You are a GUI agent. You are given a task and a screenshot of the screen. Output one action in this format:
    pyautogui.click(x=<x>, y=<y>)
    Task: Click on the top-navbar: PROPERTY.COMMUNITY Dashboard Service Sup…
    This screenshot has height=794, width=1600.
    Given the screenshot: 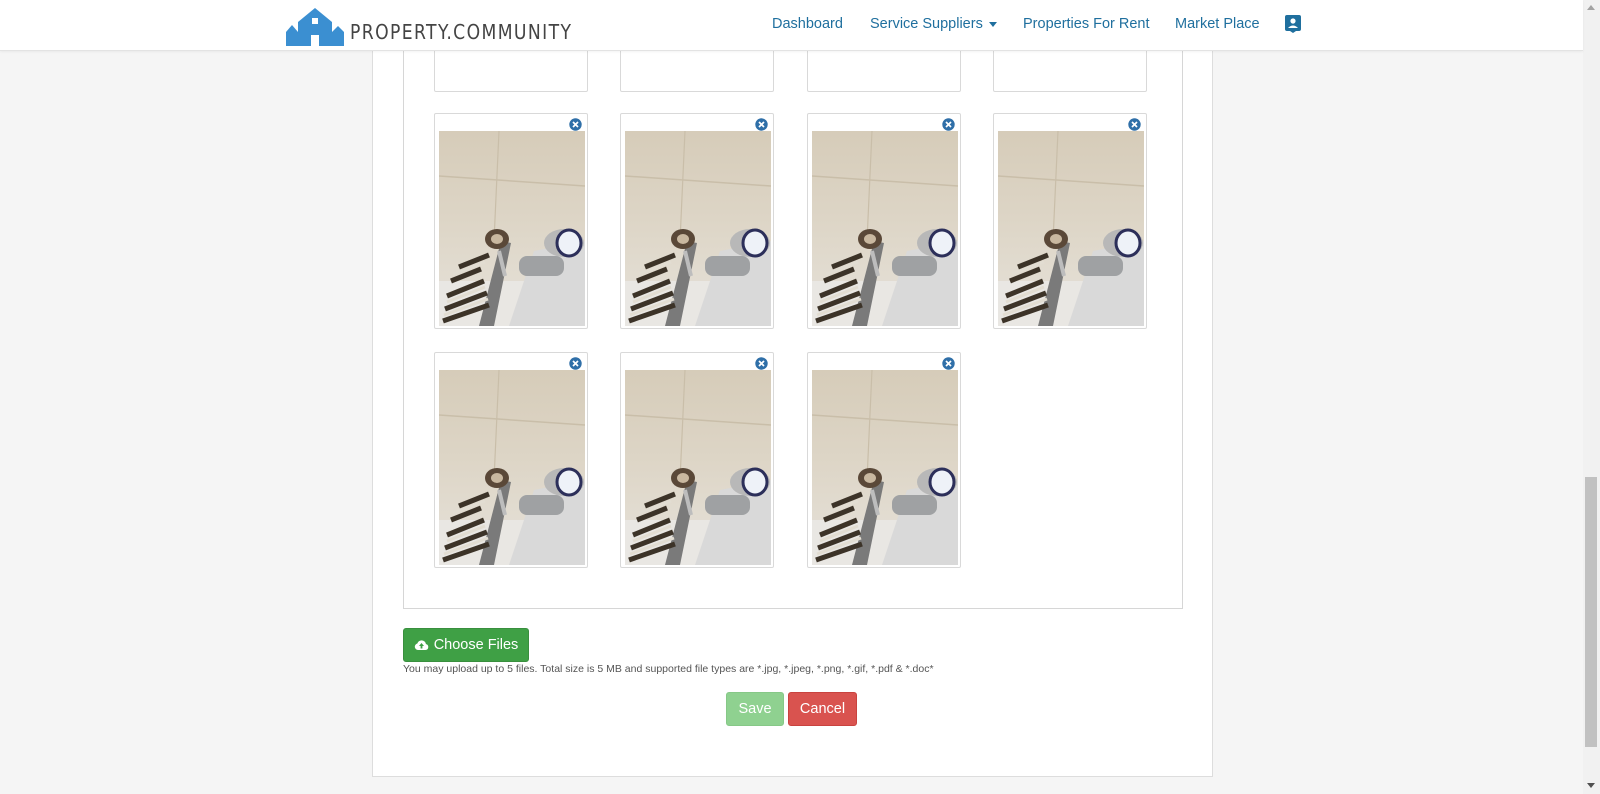 What is the action you would take?
    pyautogui.click(x=791, y=25)
    